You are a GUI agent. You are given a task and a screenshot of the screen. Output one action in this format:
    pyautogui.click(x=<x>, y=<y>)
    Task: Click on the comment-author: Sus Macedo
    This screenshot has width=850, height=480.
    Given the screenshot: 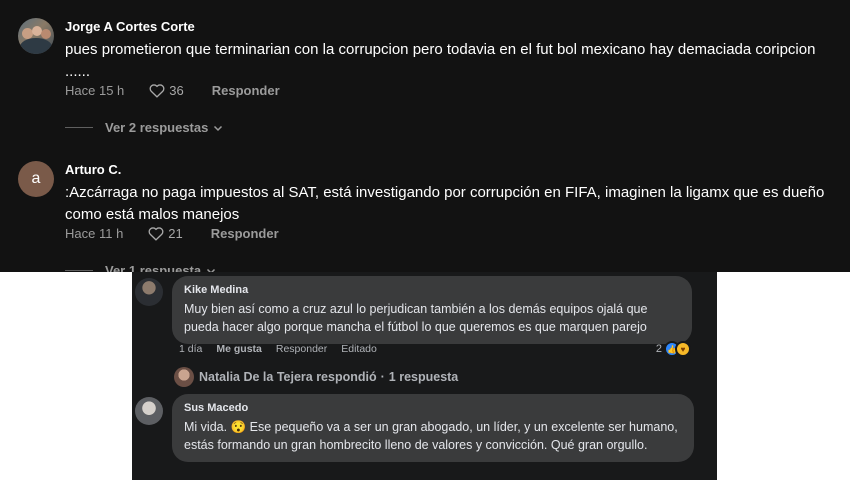 What is the action you would take?
    pyautogui.click(x=433, y=408)
    